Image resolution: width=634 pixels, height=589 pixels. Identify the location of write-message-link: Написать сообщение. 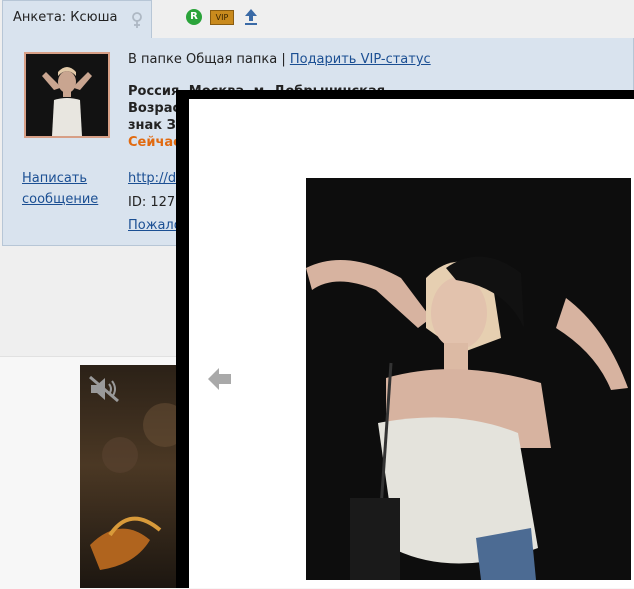
(72, 189).